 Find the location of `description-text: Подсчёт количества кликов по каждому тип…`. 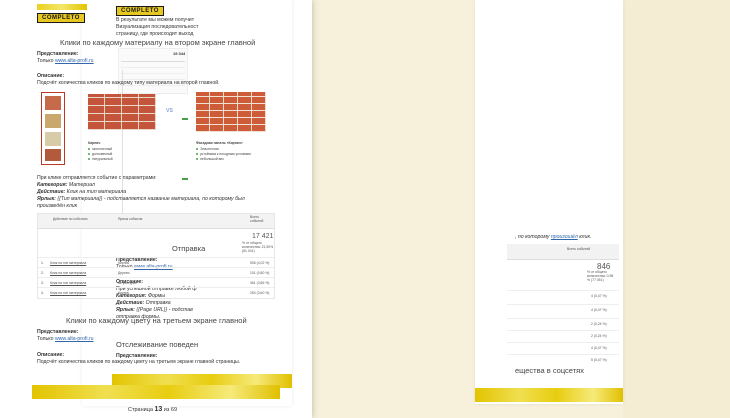

description-text: Подсчёт количества кликов по каждому тип… is located at coordinates (128, 83).